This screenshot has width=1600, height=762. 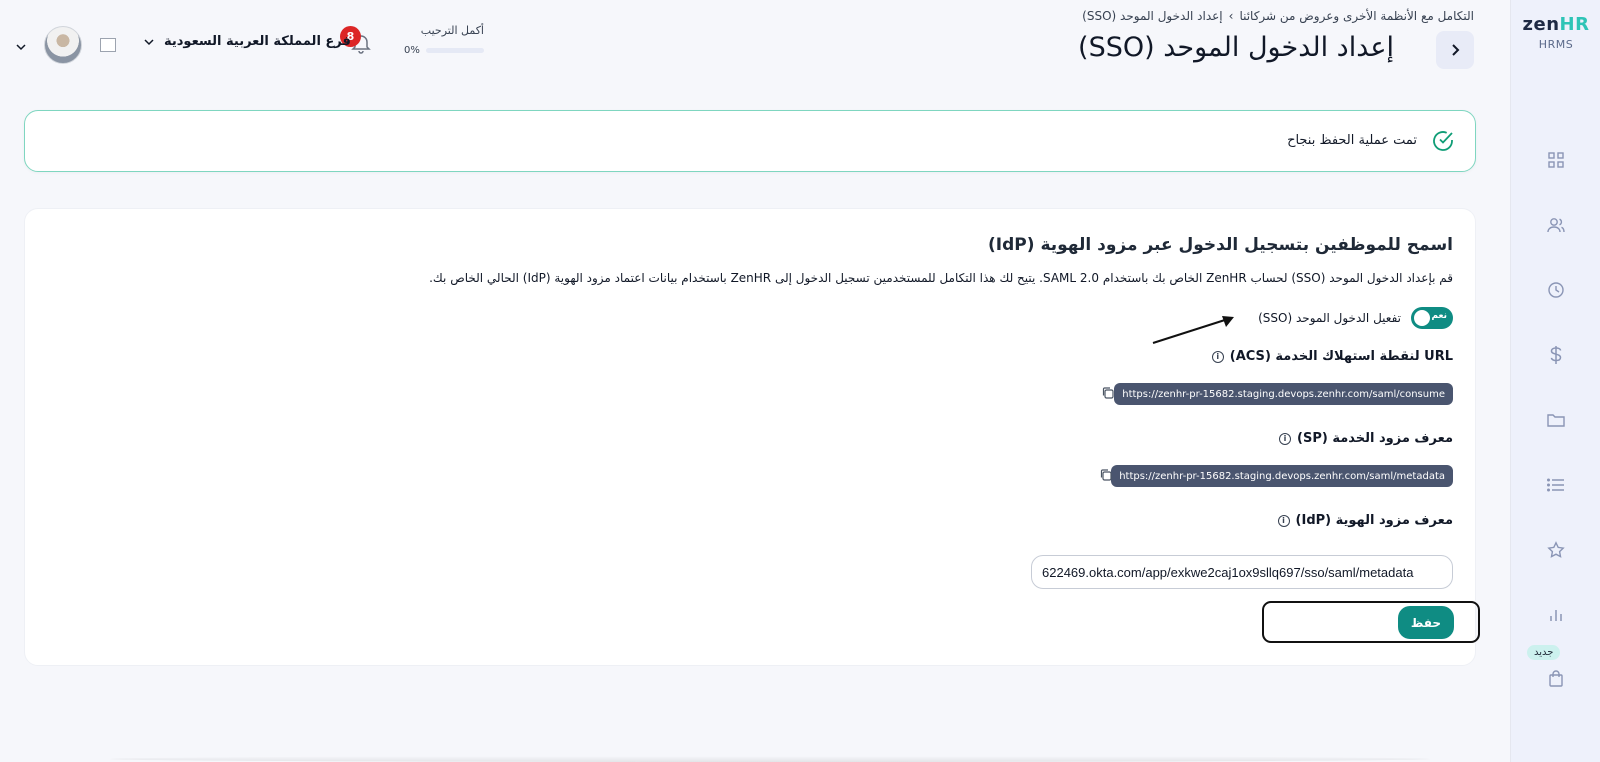 I want to click on sidebar-item-requests, so click(x=1556, y=485).